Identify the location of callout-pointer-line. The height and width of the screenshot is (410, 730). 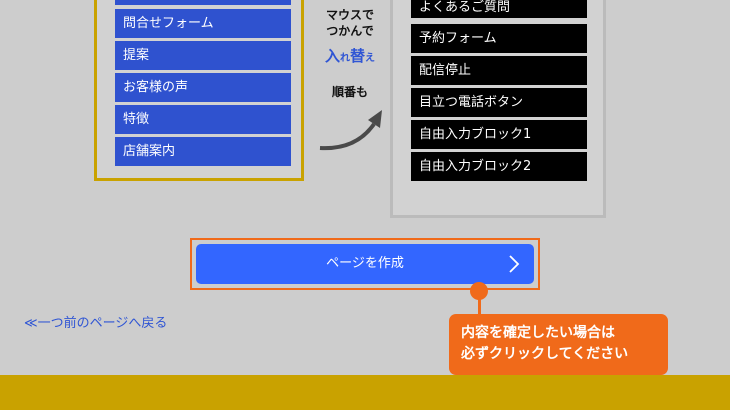
(479, 304).